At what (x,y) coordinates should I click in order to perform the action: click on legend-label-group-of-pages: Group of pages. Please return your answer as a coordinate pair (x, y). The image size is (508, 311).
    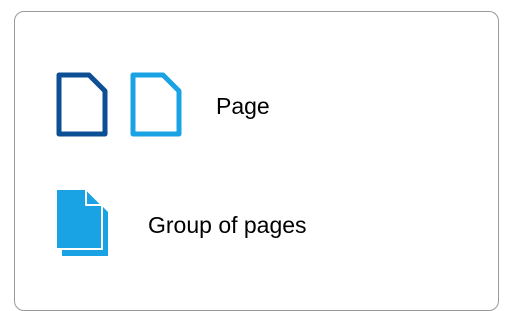
    Looking at the image, I should click on (227, 225).